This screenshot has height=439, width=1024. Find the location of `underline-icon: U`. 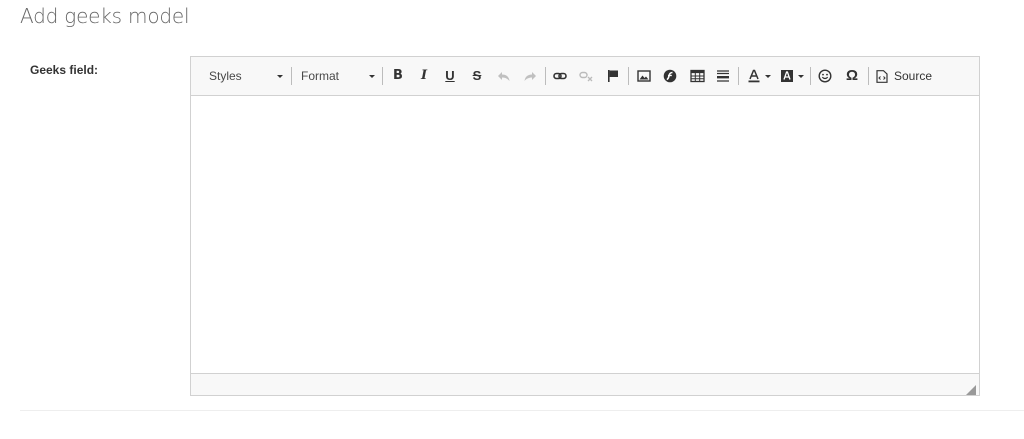

underline-icon: U is located at coordinates (450, 76).